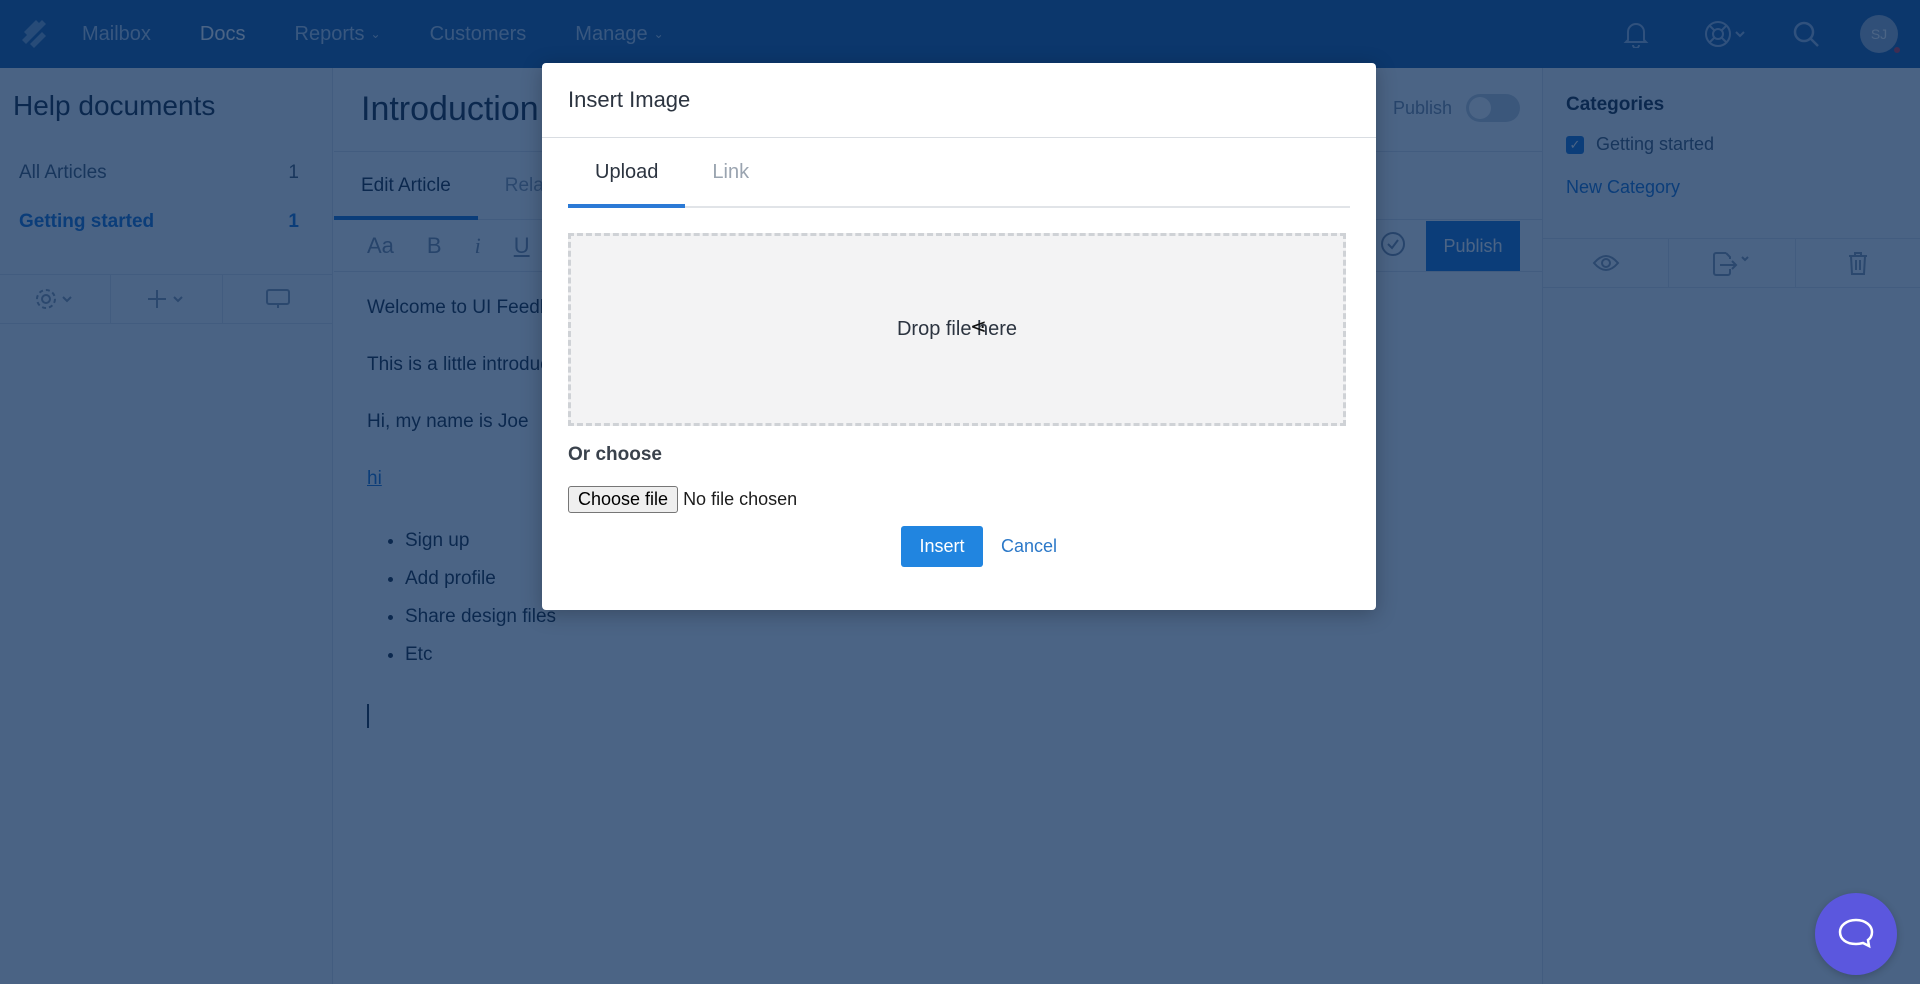  I want to click on tab-link: Link, so click(730, 172).